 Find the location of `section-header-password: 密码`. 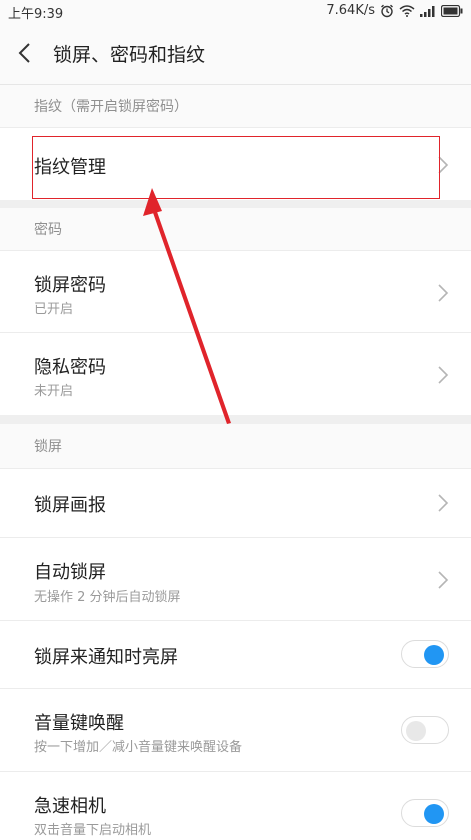

section-header-password: 密码 is located at coordinates (235, 229).